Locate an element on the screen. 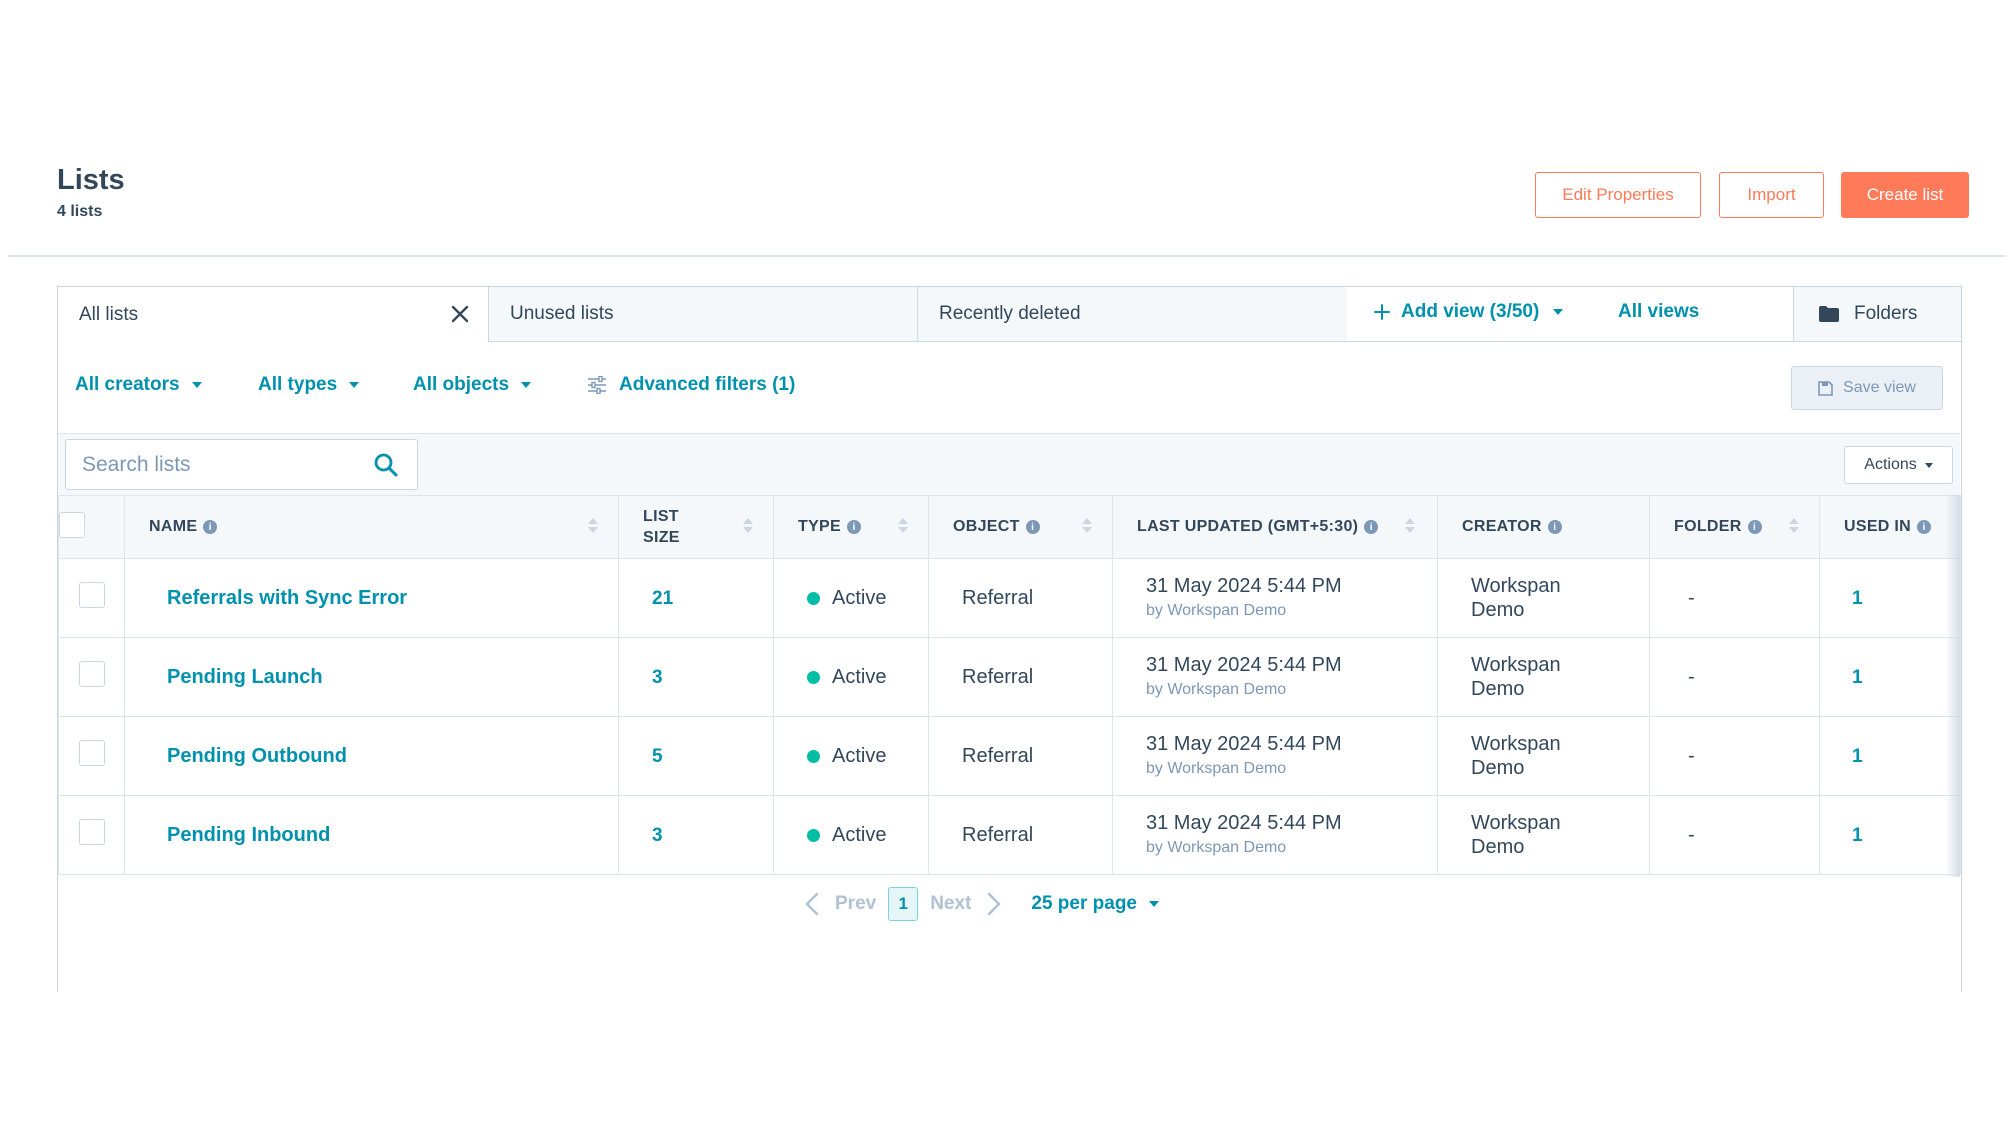 The height and width of the screenshot is (1129, 2008). select-all-checkbox is located at coordinates (72, 524).